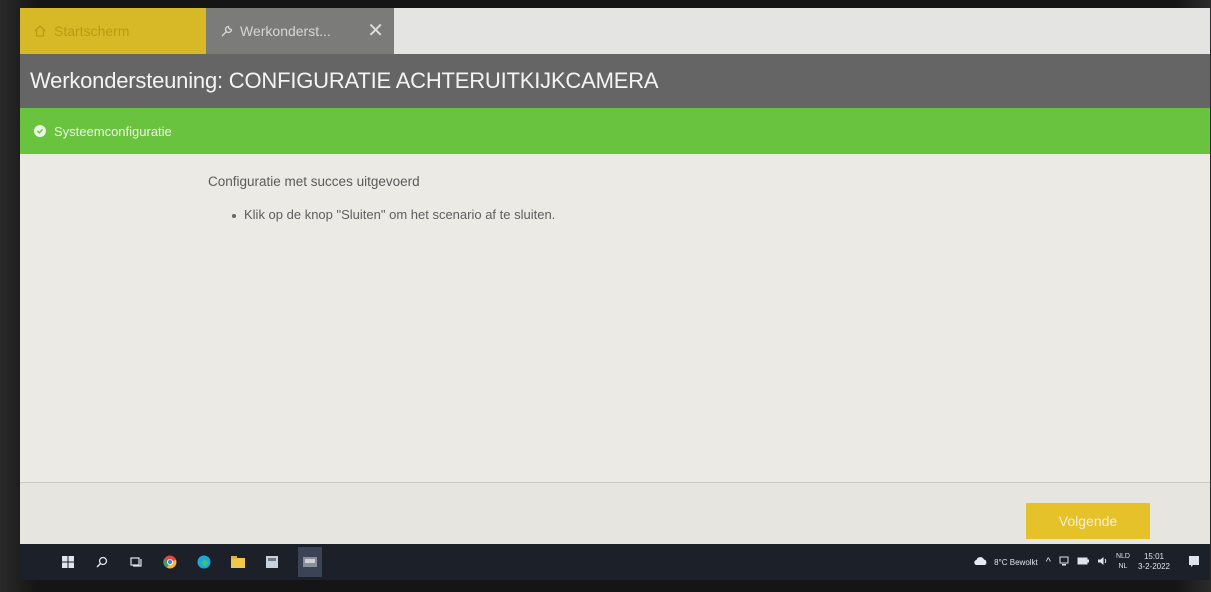 Image resolution: width=1211 pixels, height=592 pixels. What do you see at coordinates (136, 562) in the screenshot?
I see `task-view-icon` at bounding box center [136, 562].